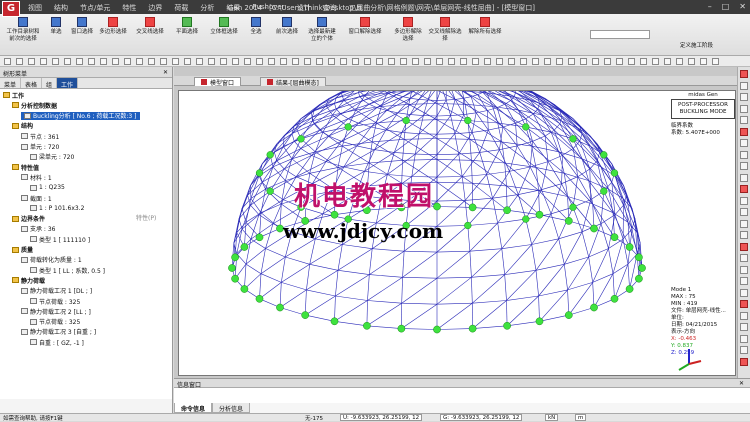  I want to click on ribbon-button: 解除所有选择, so click(485, 26).